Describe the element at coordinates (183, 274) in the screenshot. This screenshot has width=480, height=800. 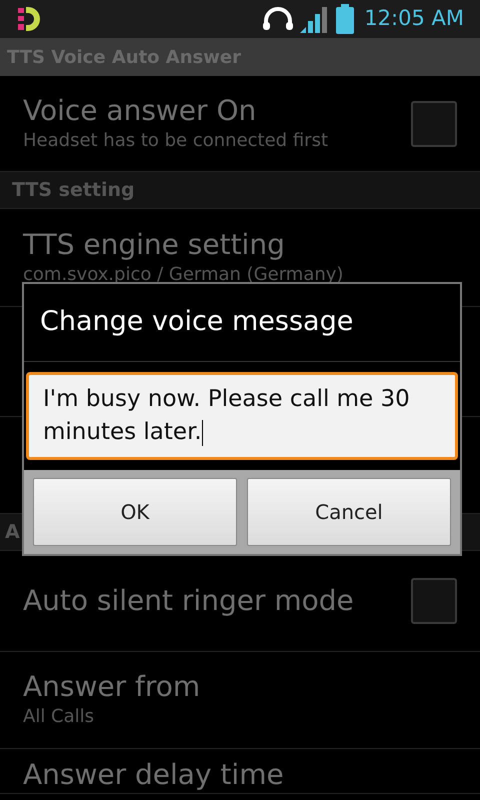
I see `row-subtitle: com.svox.pico / German (Germany)` at that location.